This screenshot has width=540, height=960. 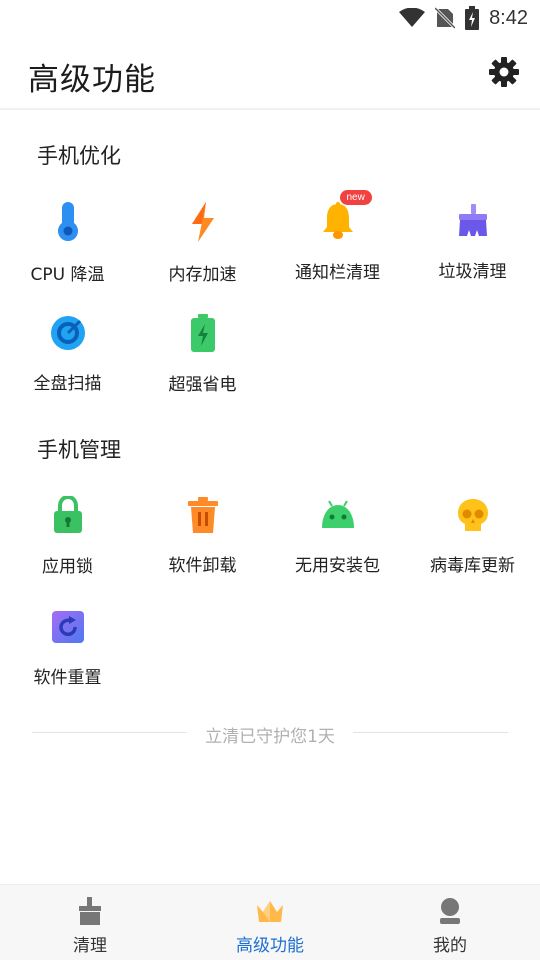 I want to click on section-title-optimize: 手机优化, so click(x=79, y=156).